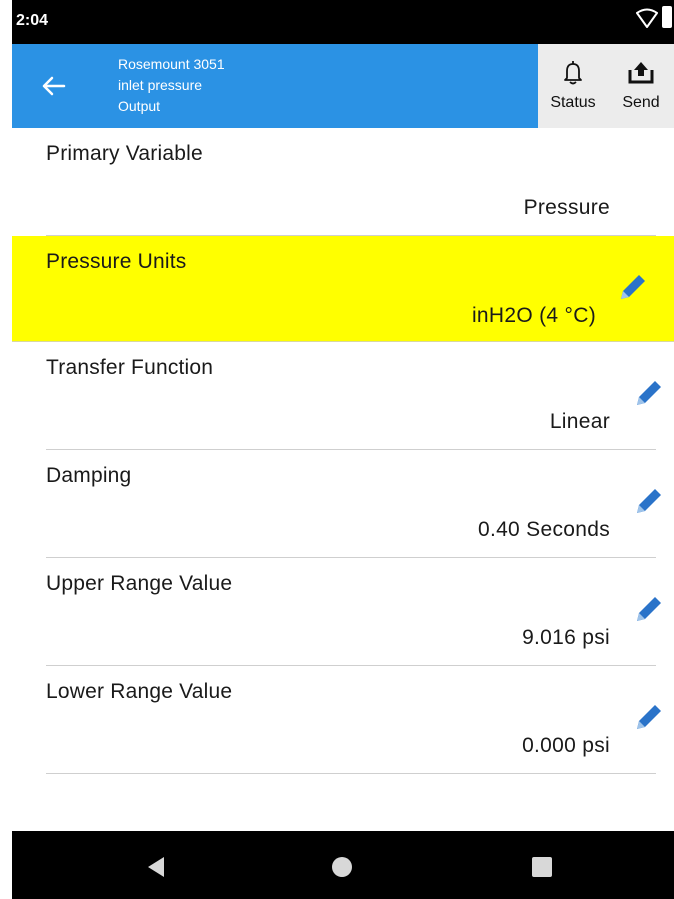  Describe the element at coordinates (130, 367) in the screenshot. I see `row-label: Transfer Function` at that location.